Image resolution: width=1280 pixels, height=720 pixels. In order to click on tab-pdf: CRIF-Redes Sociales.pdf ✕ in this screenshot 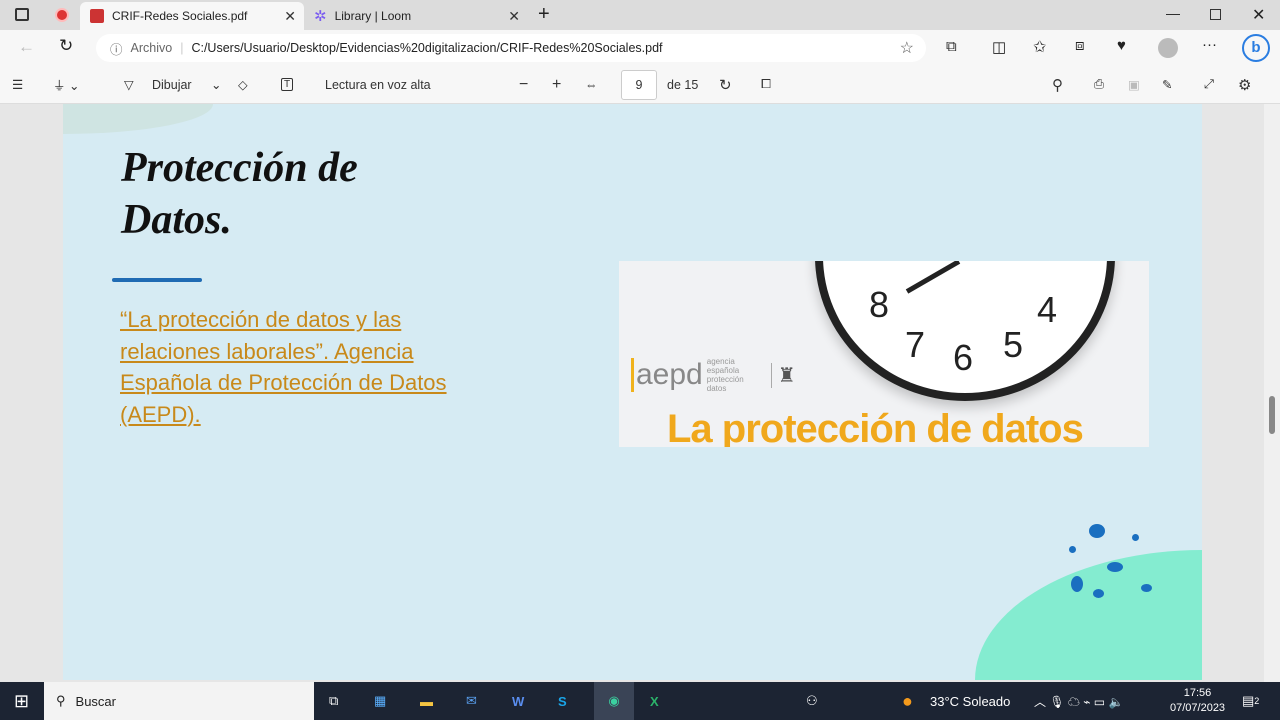, I will do `click(192, 16)`.